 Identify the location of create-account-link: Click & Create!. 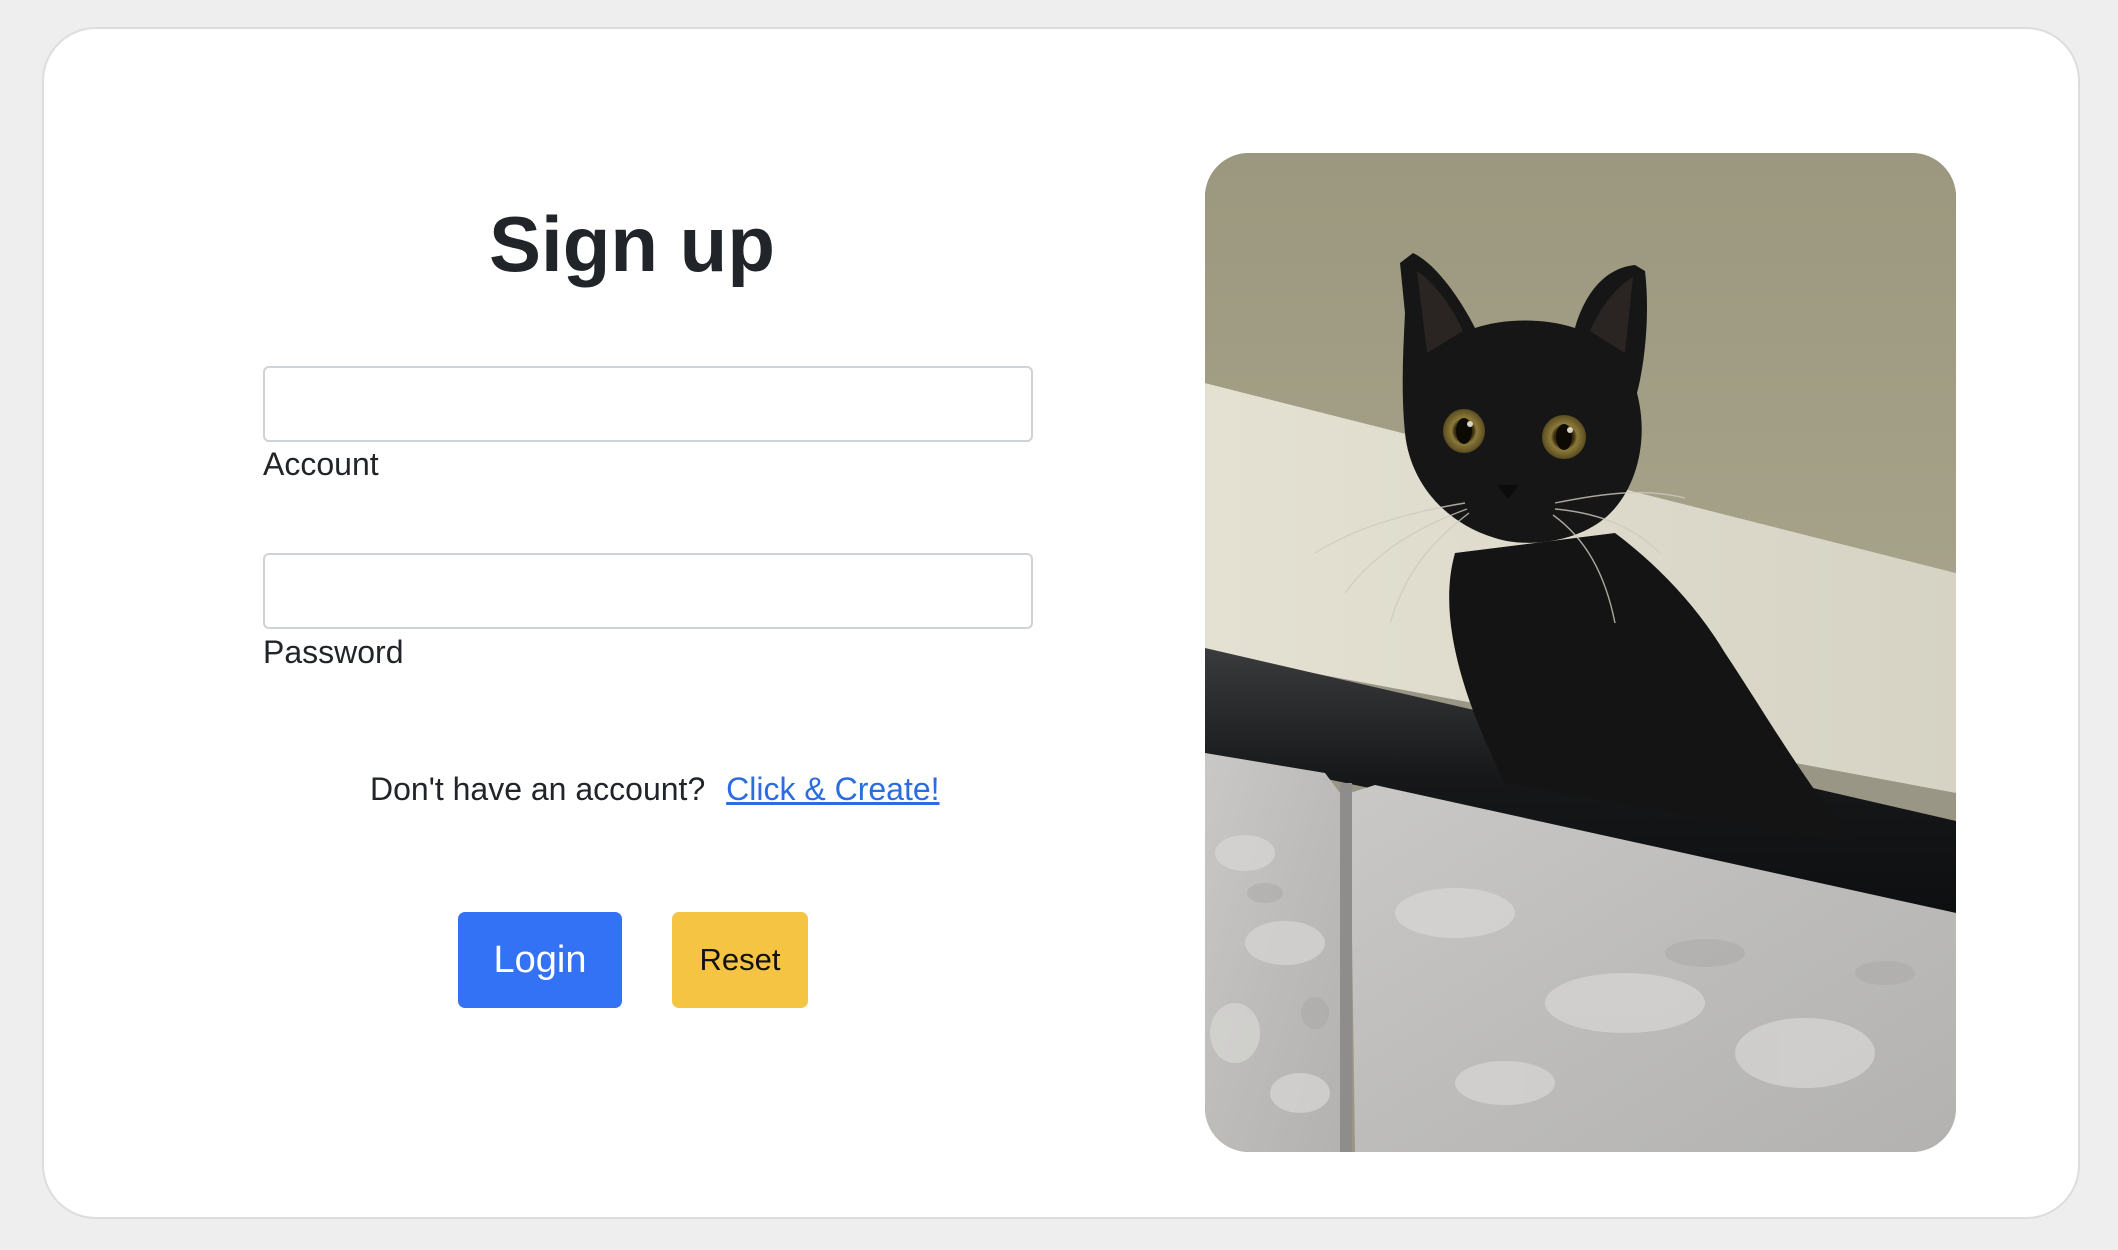
(832, 789).